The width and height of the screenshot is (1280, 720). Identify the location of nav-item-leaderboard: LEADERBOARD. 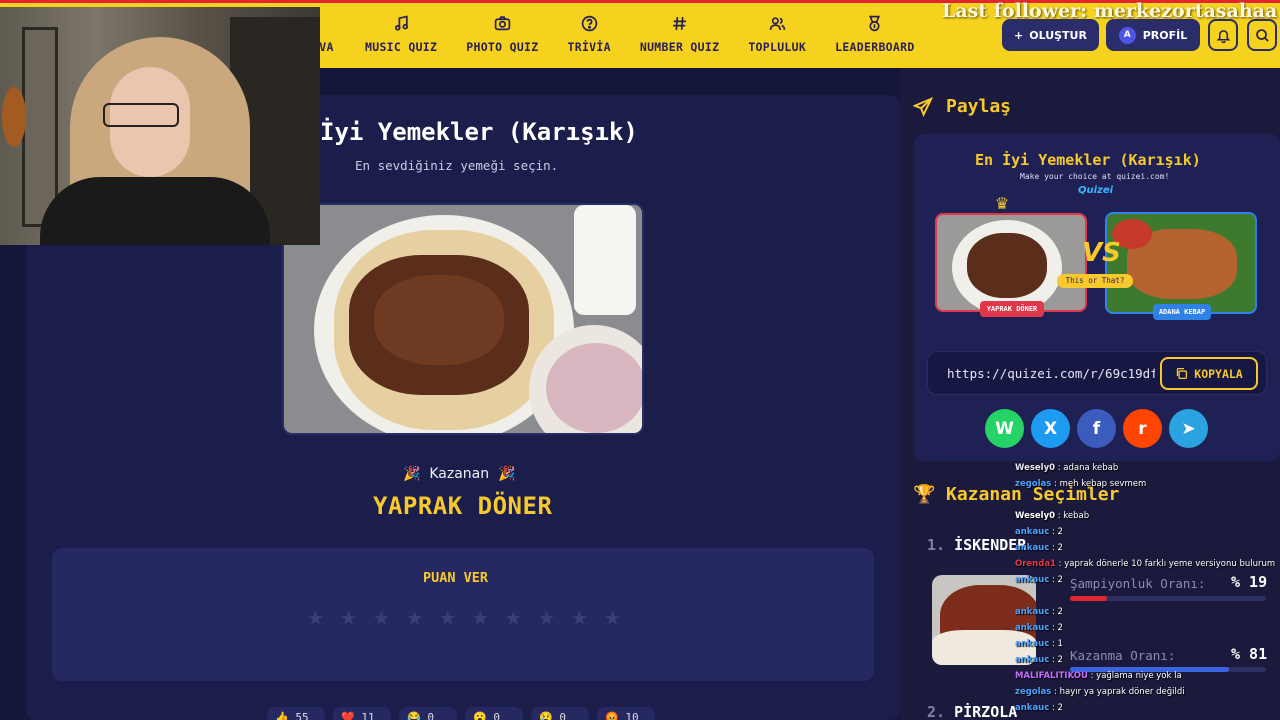
(874, 38).